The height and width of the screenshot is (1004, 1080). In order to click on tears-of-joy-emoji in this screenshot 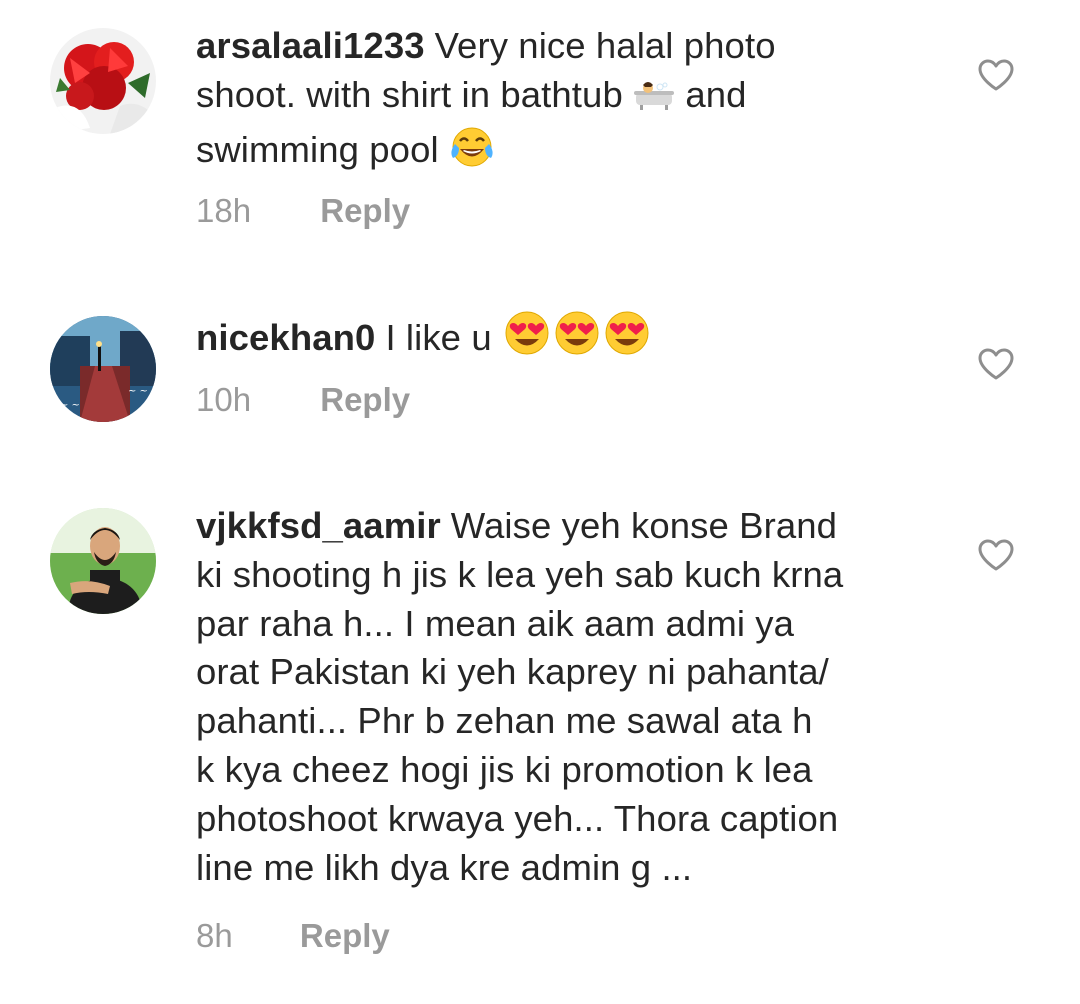, I will do `click(472, 153)`.